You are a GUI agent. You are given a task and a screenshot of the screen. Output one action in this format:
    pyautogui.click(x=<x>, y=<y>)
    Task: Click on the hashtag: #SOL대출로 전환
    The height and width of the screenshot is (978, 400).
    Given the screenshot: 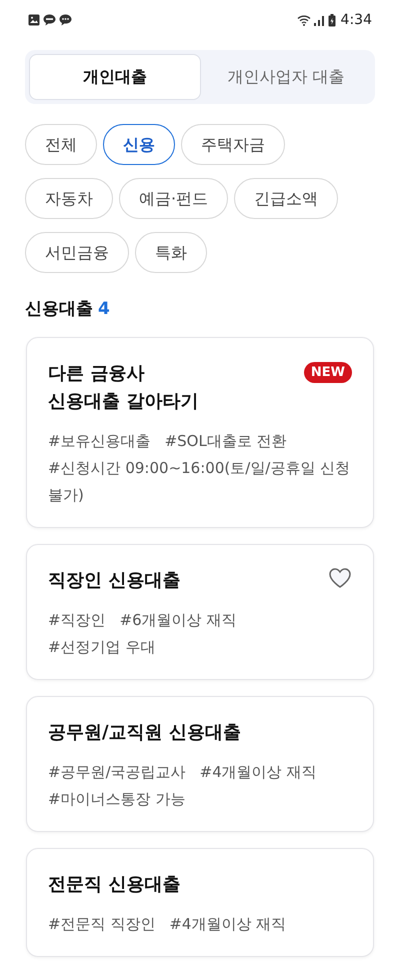 What is the action you would take?
    pyautogui.click(x=225, y=441)
    